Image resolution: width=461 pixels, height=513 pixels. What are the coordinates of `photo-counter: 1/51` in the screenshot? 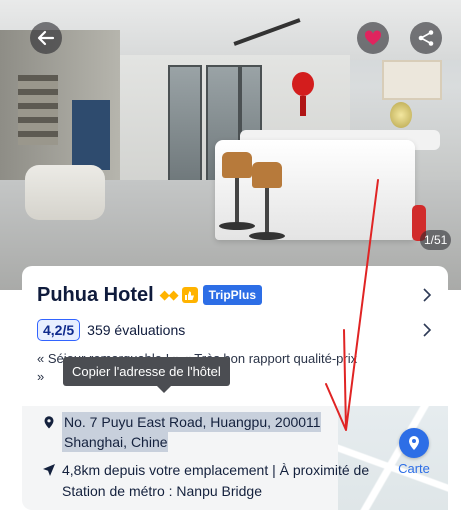 It's located at (436, 240).